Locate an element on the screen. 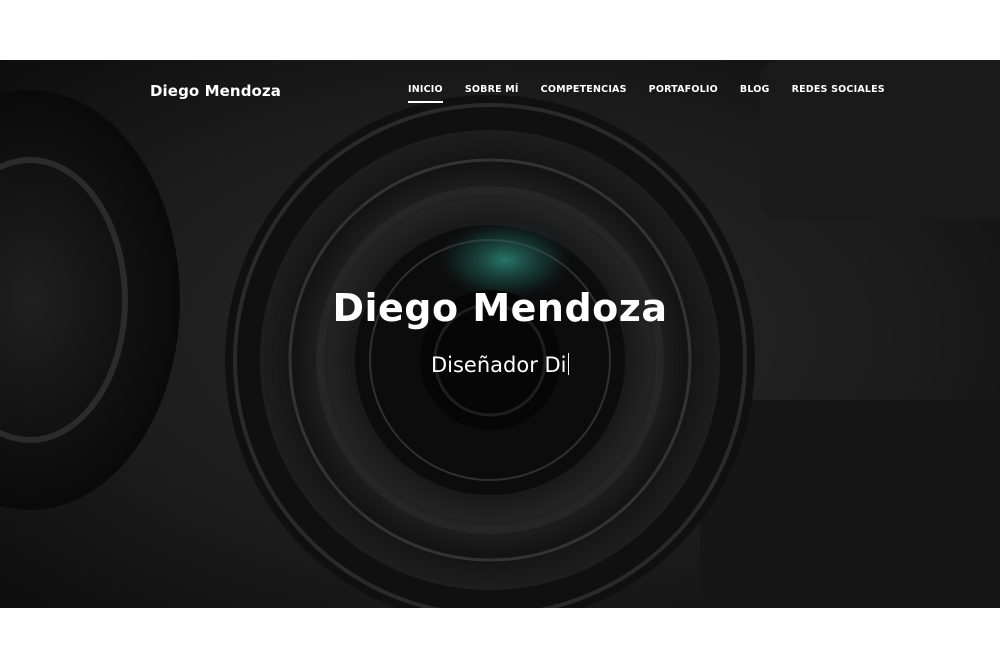 The image size is (1000, 666). nav-item-portafolio: PORTAFOLIO is located at coordinates (683, 89).